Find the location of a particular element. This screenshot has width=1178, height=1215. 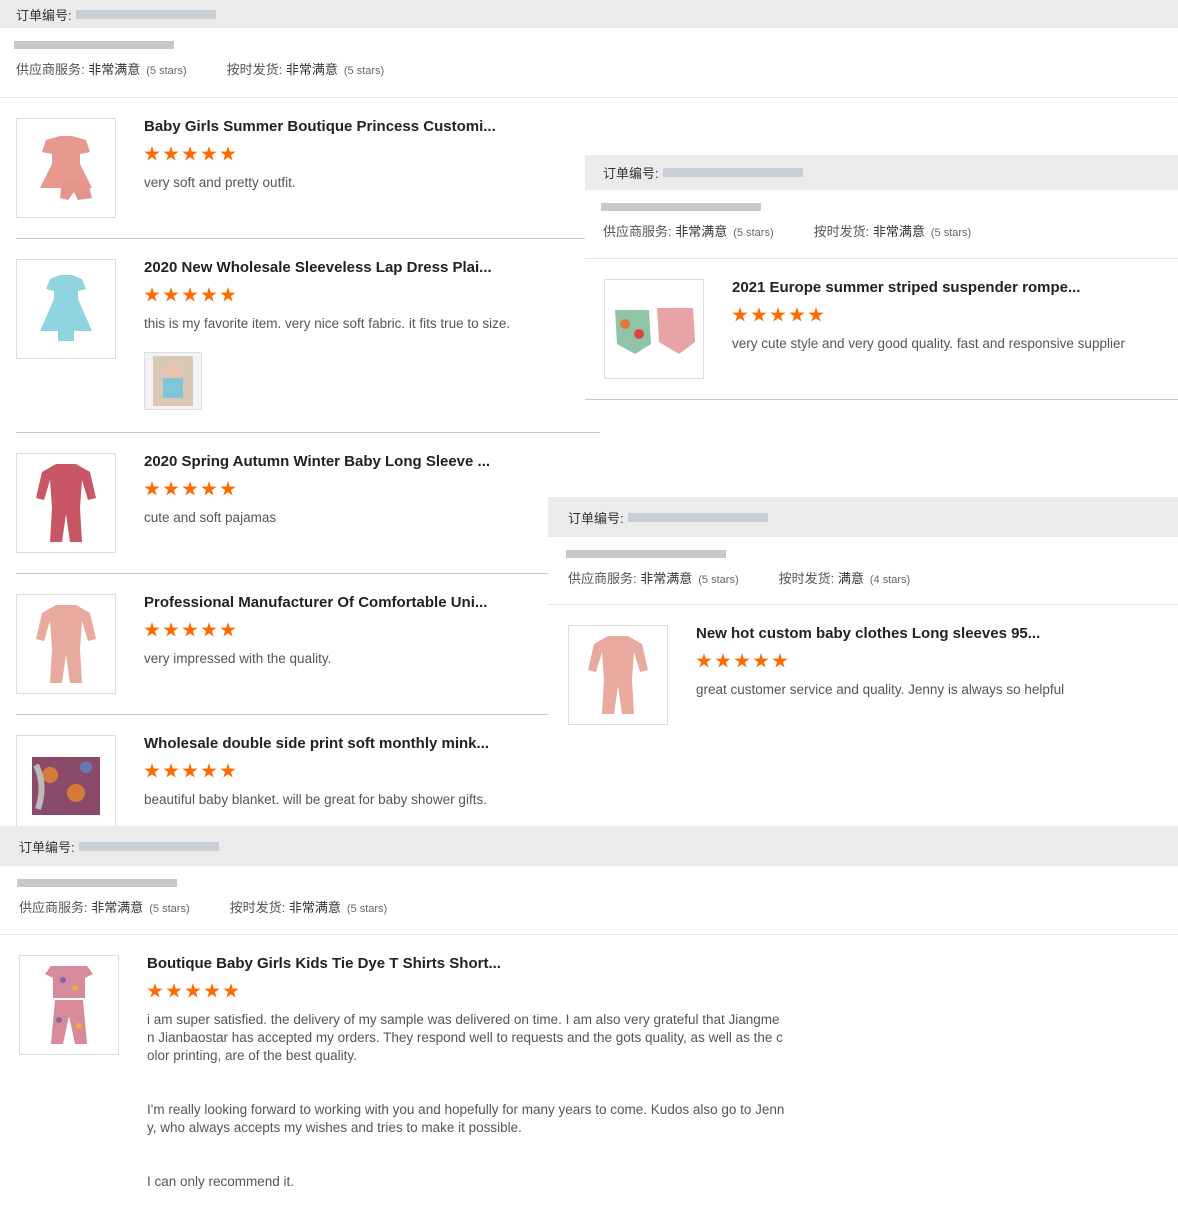

delivery-value: 满意 is located at coordinates (850, 578).